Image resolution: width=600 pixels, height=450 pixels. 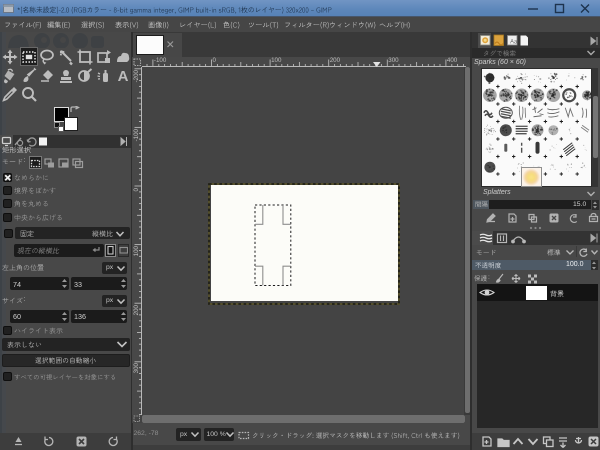 I want to click on svg-text: A, so click(x=122, y=76).